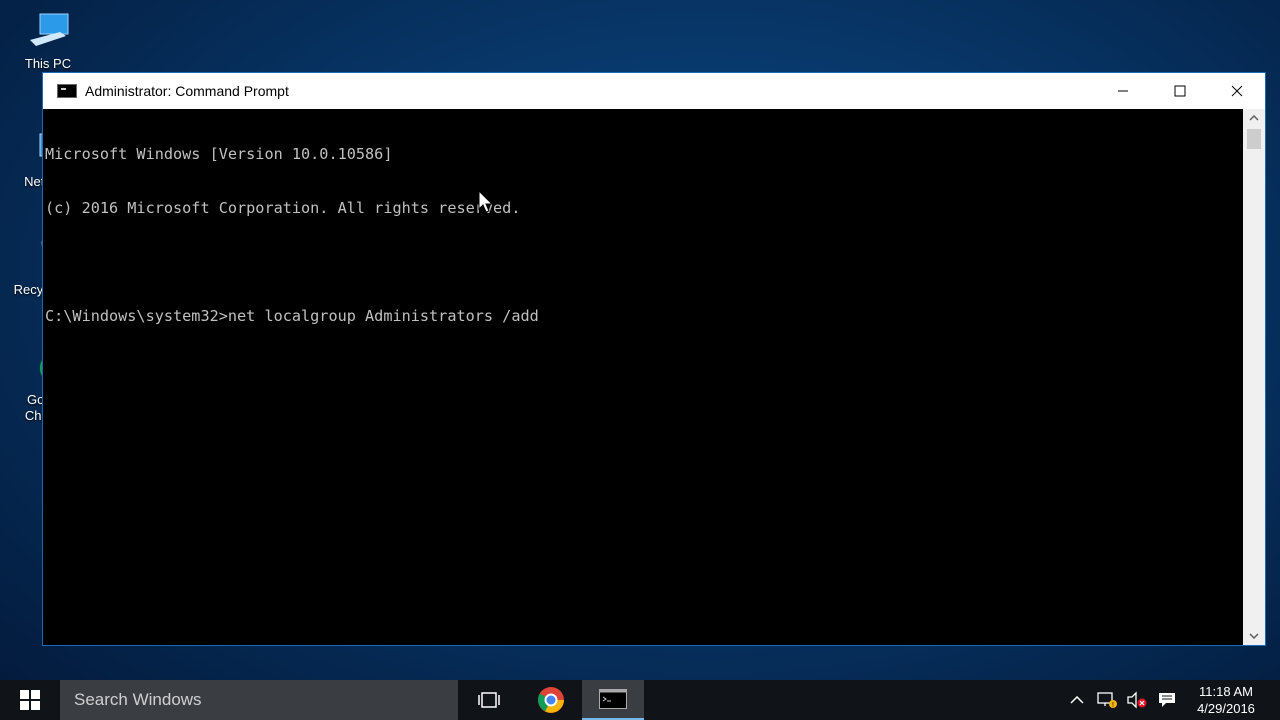 The image size is (1280, 720). I want to click on volume-muted-icon, so click(1137, 700).